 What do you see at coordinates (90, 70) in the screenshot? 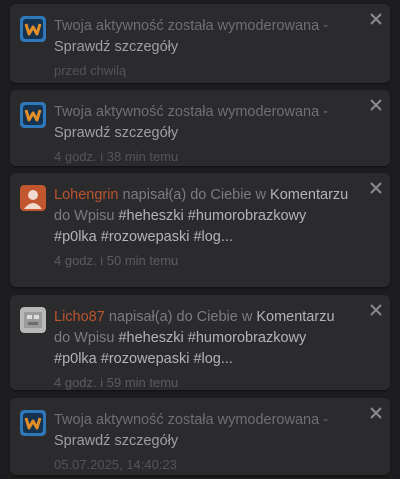
I see `notification-time: przed chwilą` at bounding box center [90, 70].